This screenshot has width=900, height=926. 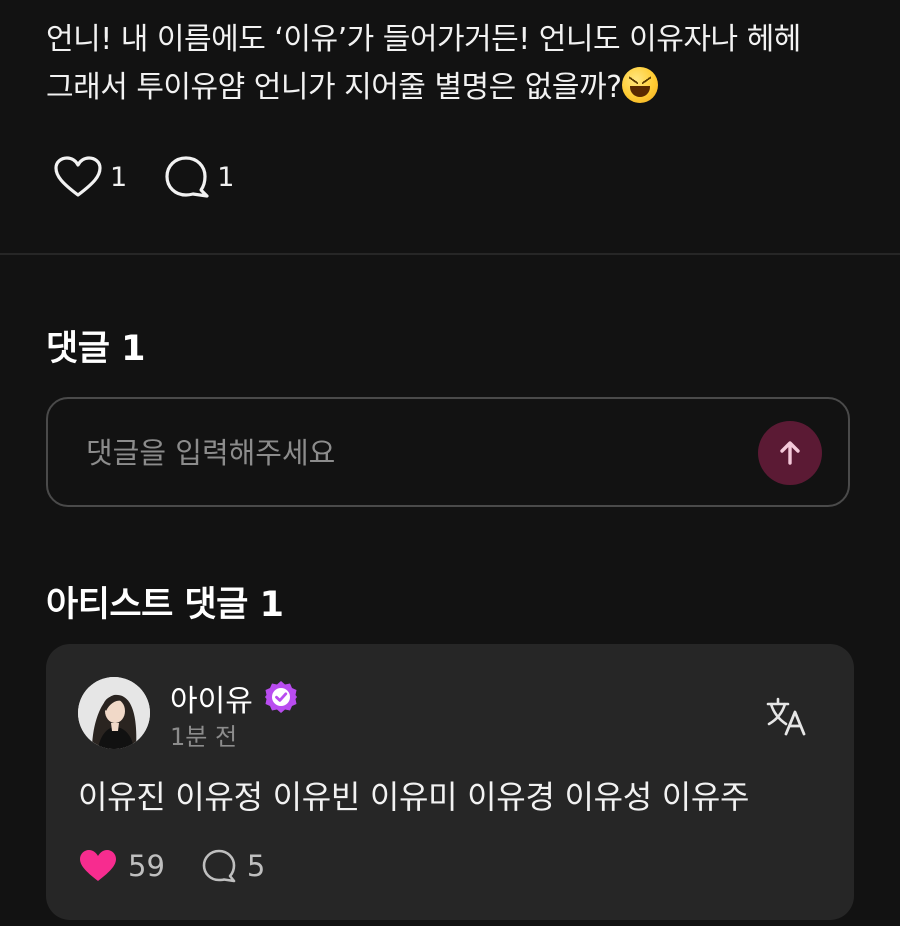 I want to click on post-text-line-2: 그래서 투이유얌 언니가 지어줄 별명은 없을까?, so click(x=461, y=88).